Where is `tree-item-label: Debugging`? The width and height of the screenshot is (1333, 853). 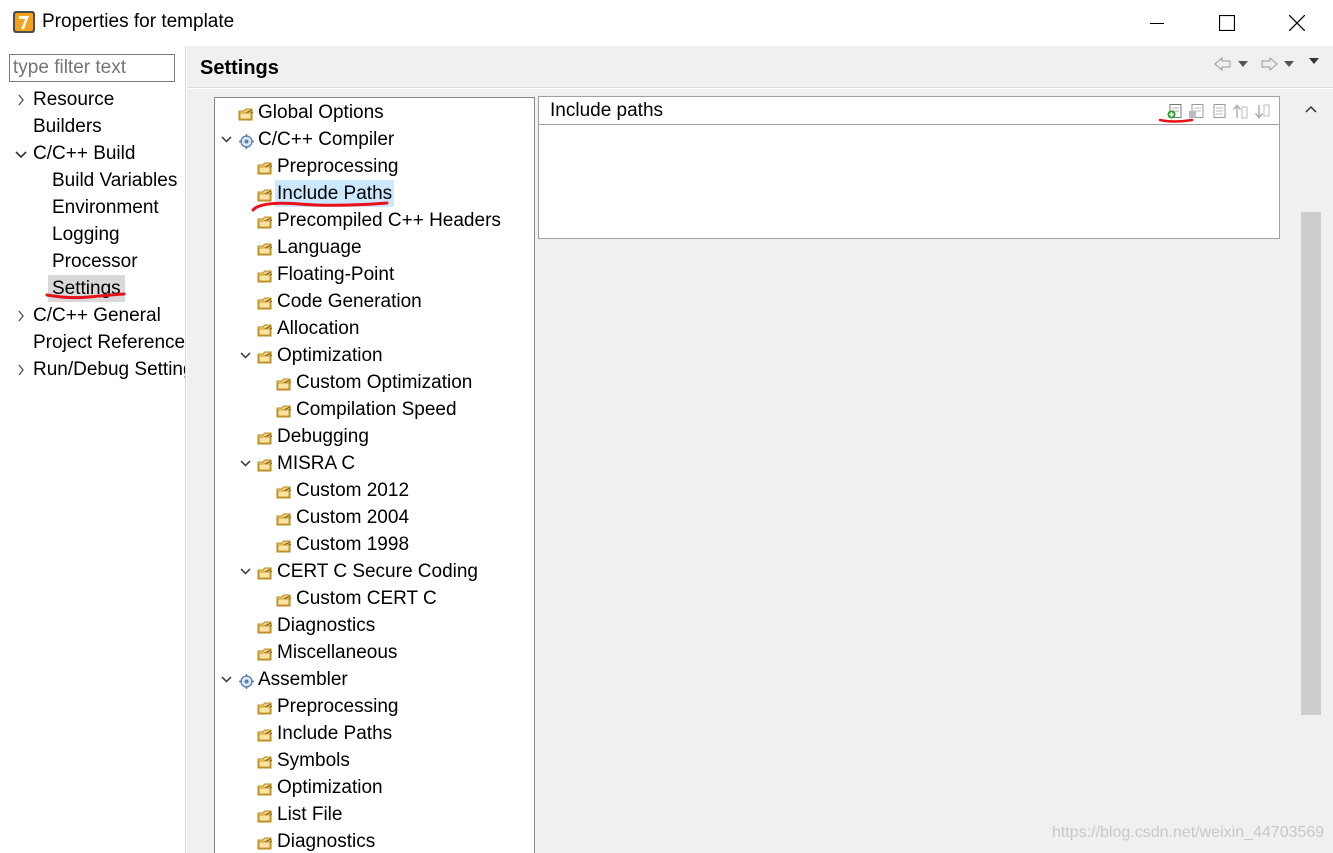 tree-item-label: Debugging is located at coordinates (323, 436).